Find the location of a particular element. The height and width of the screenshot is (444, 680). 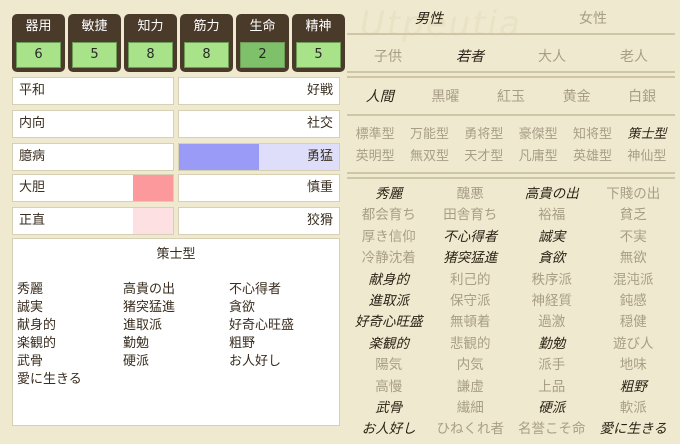

attribute-option: 穏健 is located at coordinates (634, 322).